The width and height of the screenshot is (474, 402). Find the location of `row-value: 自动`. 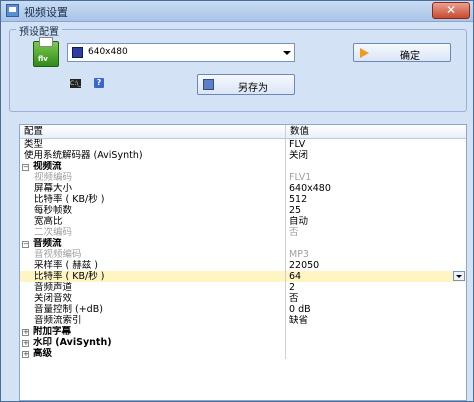

row-value: 自动 is located at coordinates (376, 221).